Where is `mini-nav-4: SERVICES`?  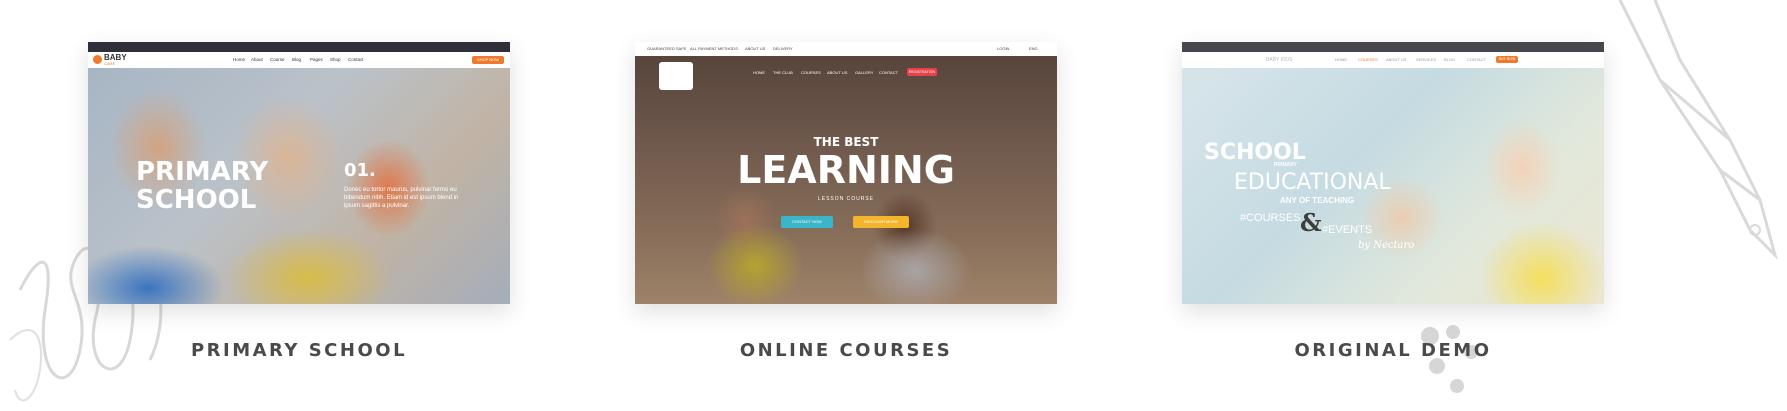
mini-nav-4: SERVICES is located at coordinates (1426, 59).